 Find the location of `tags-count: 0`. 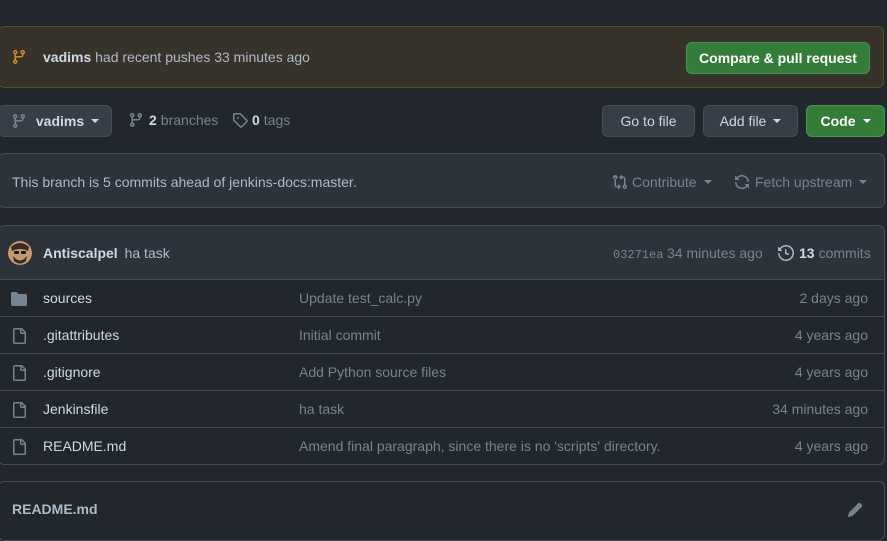

tags-count: 0 is located at coordinates (256, 120).